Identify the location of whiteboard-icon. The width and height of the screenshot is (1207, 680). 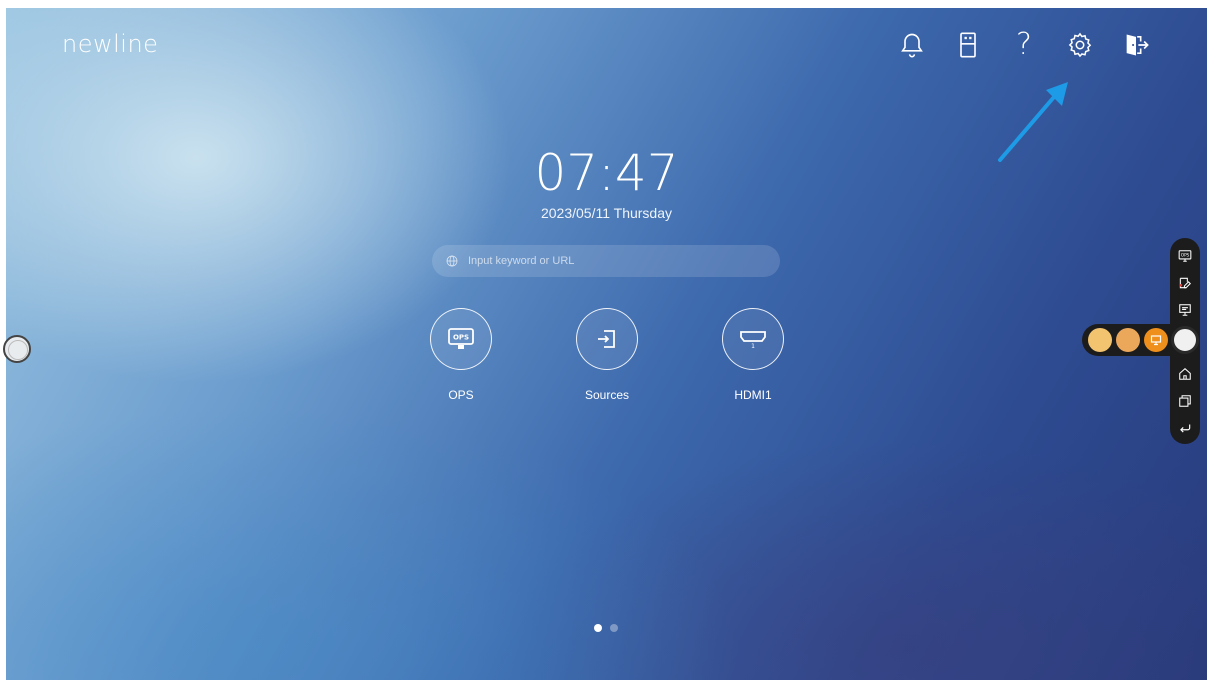
(1185, 310).